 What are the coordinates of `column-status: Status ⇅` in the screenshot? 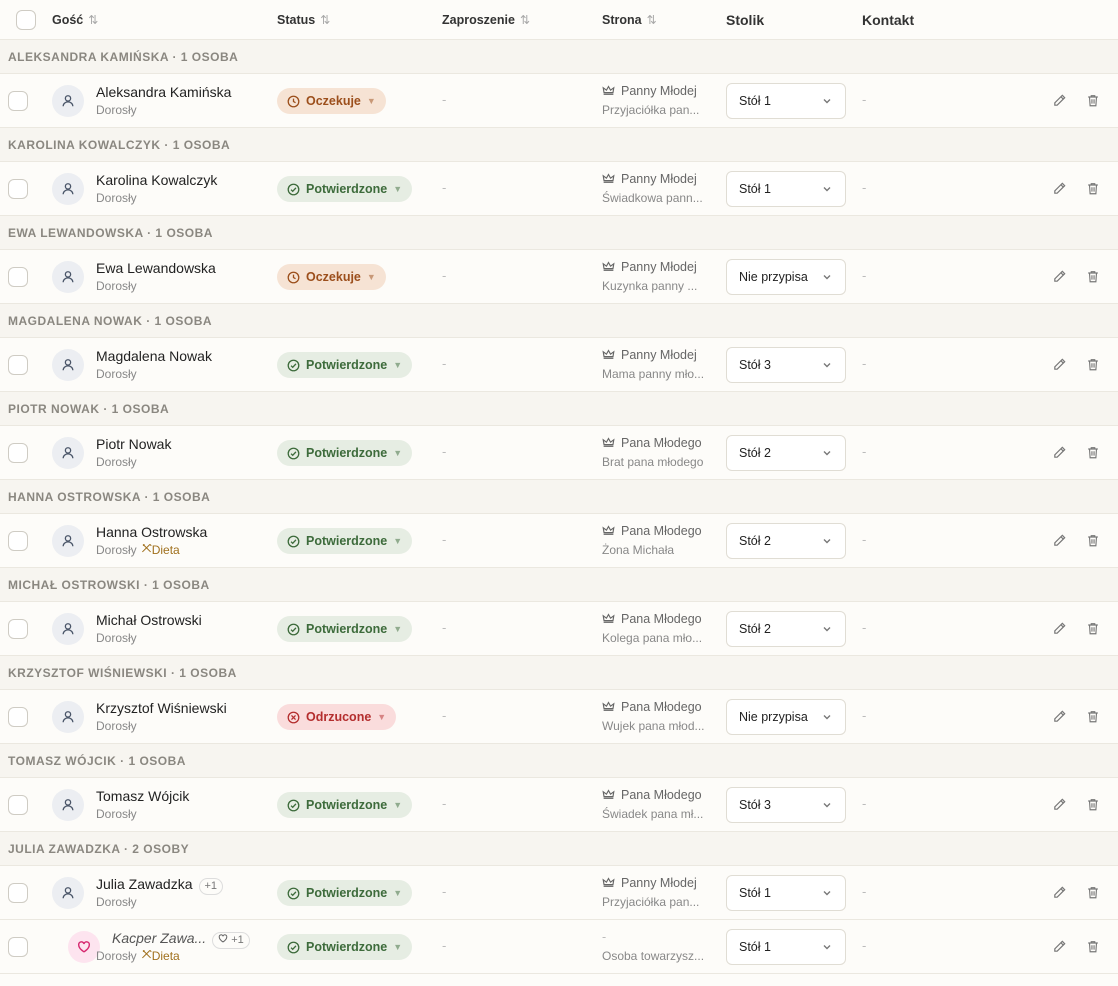 It's located at (303, 20).